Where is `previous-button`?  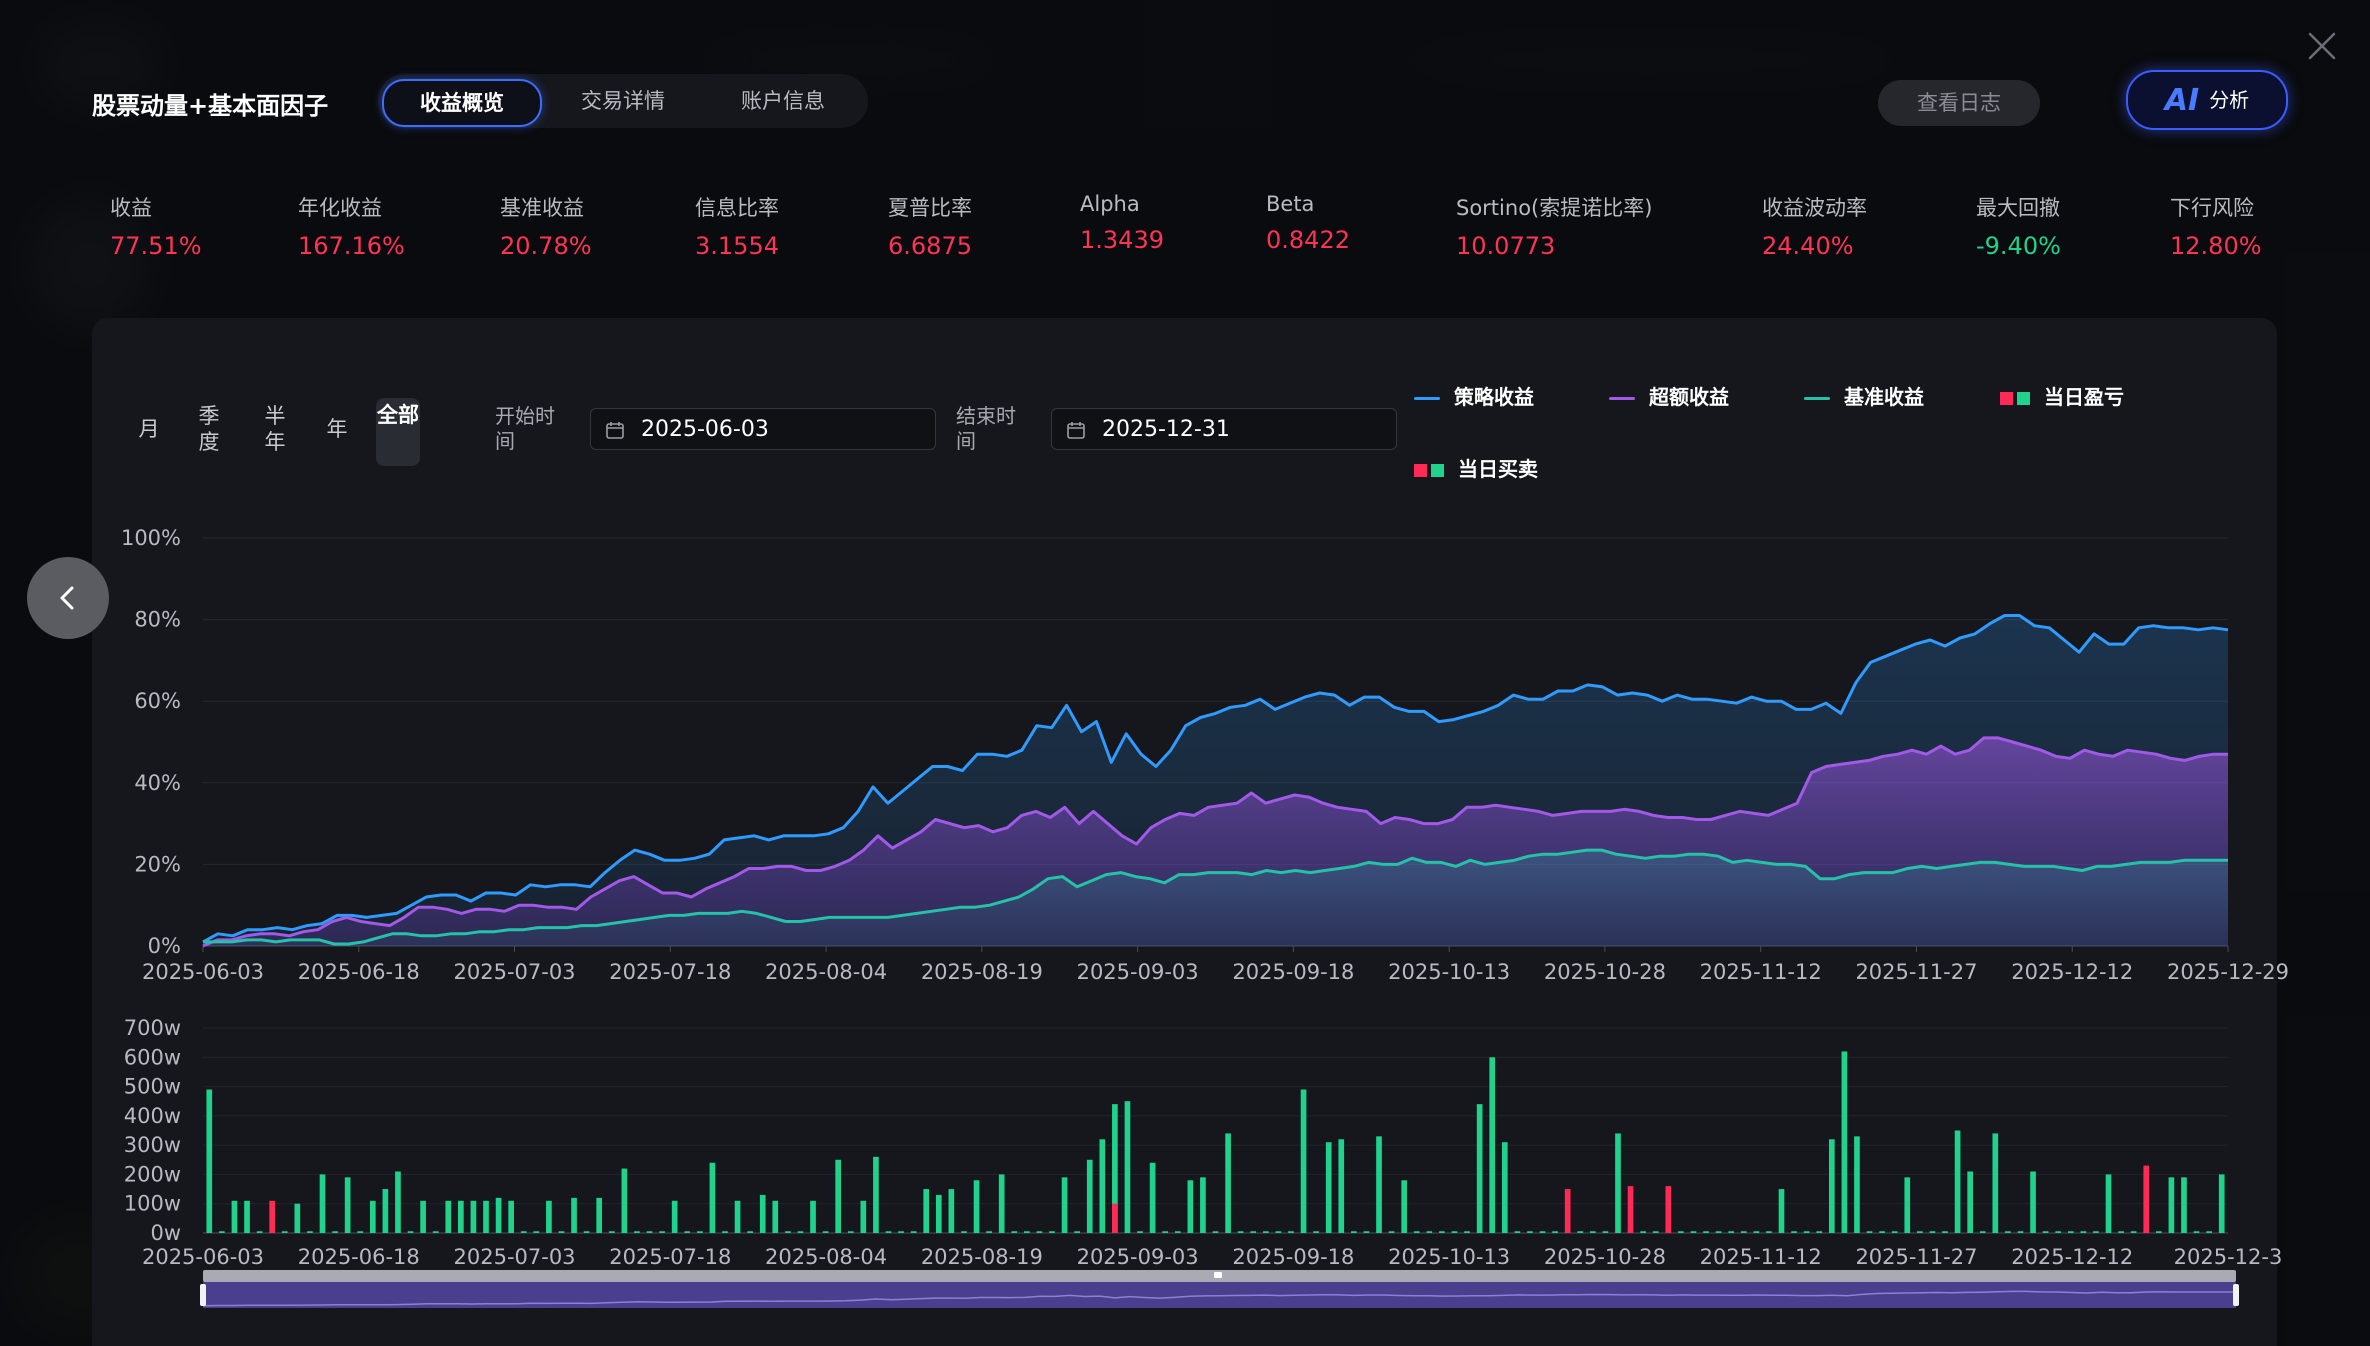
previous-button is located at coordinates (68, 598).